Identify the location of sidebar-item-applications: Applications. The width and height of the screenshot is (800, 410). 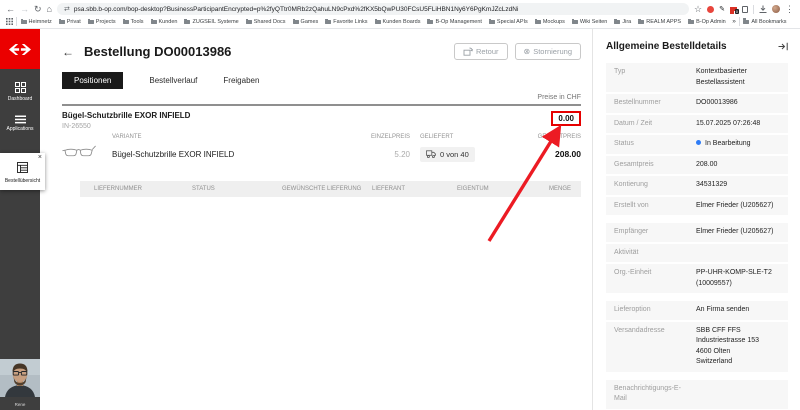
(20, 123).